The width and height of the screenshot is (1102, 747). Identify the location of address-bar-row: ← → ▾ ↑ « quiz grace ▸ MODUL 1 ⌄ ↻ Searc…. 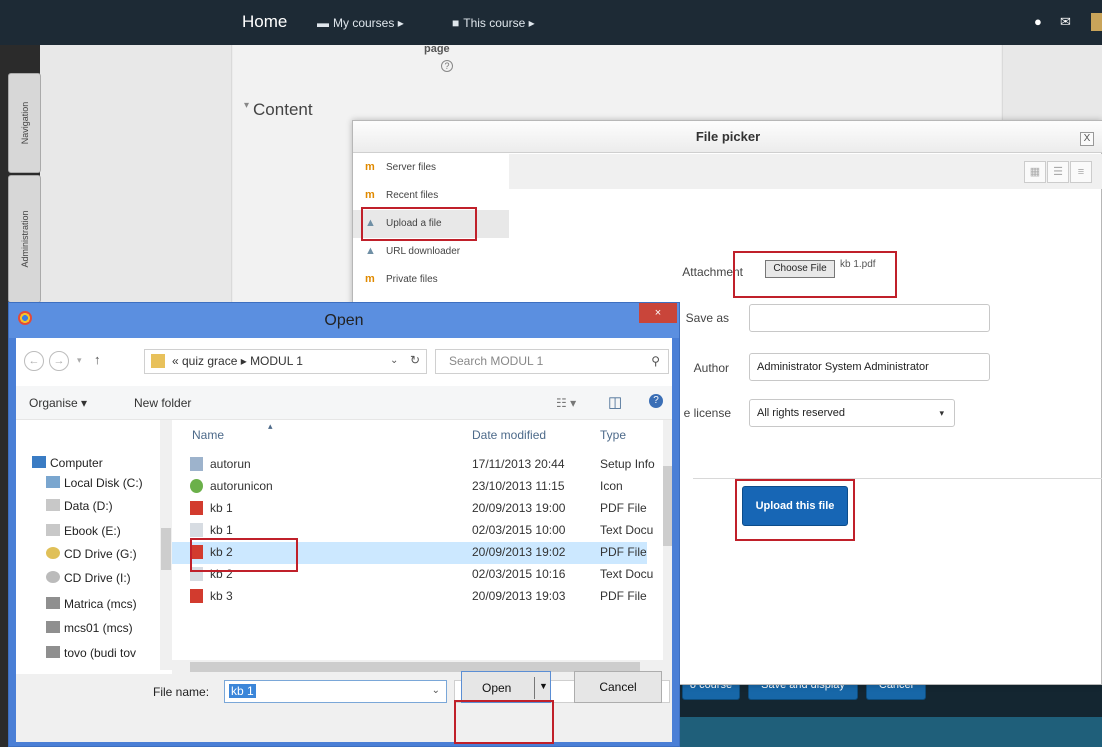
(344, 362).